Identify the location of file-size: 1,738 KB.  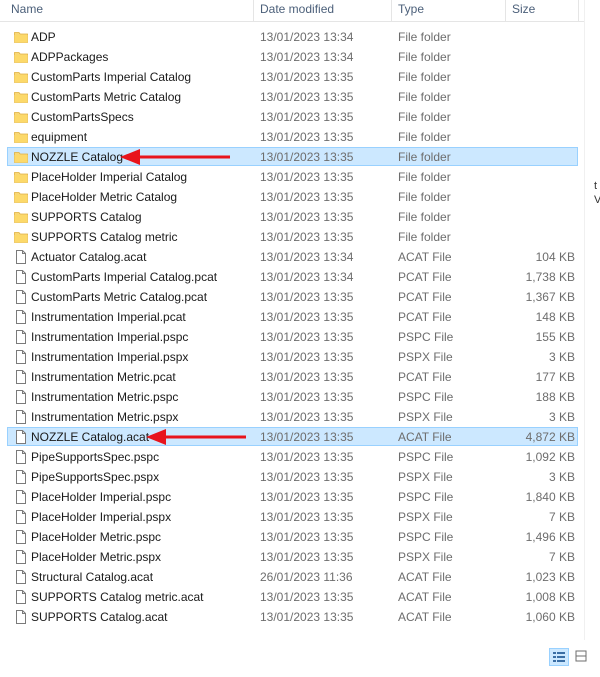
(550, 277).